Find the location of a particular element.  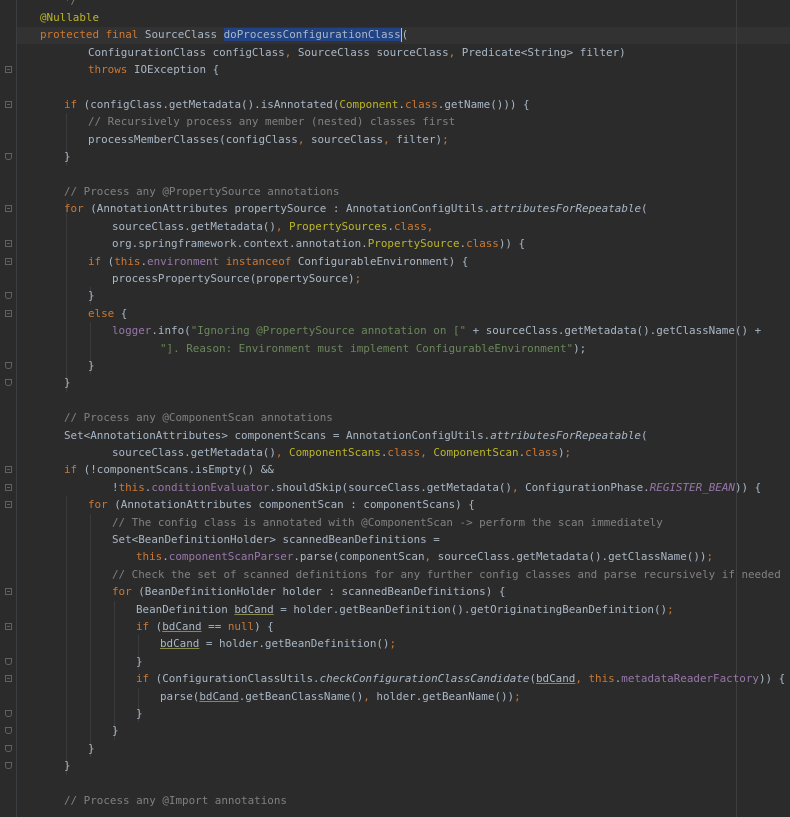

code-token: (!componentScans.isEmpty() && is located at coordinates (175, 470).